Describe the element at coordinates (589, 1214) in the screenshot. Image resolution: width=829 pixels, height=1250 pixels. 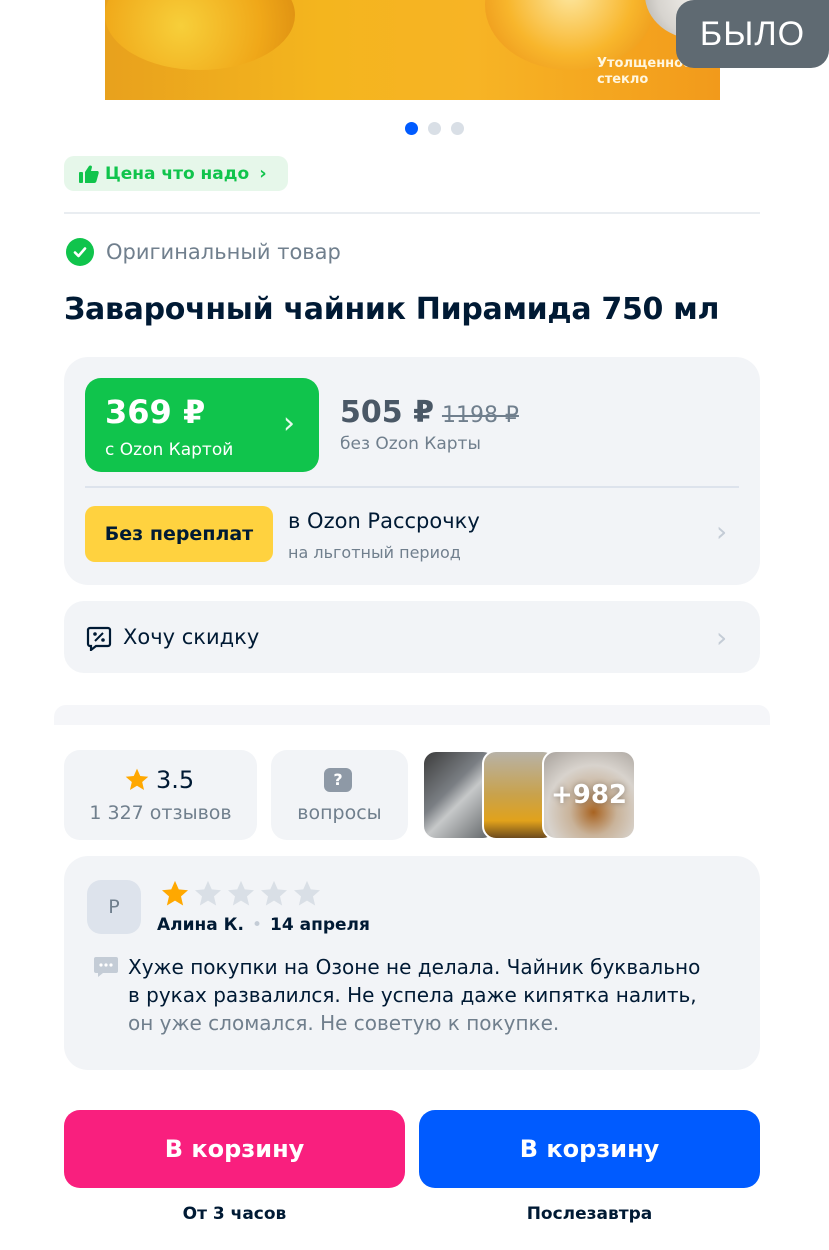
I see `delivery-time-standard: Послезавтра` at that location.